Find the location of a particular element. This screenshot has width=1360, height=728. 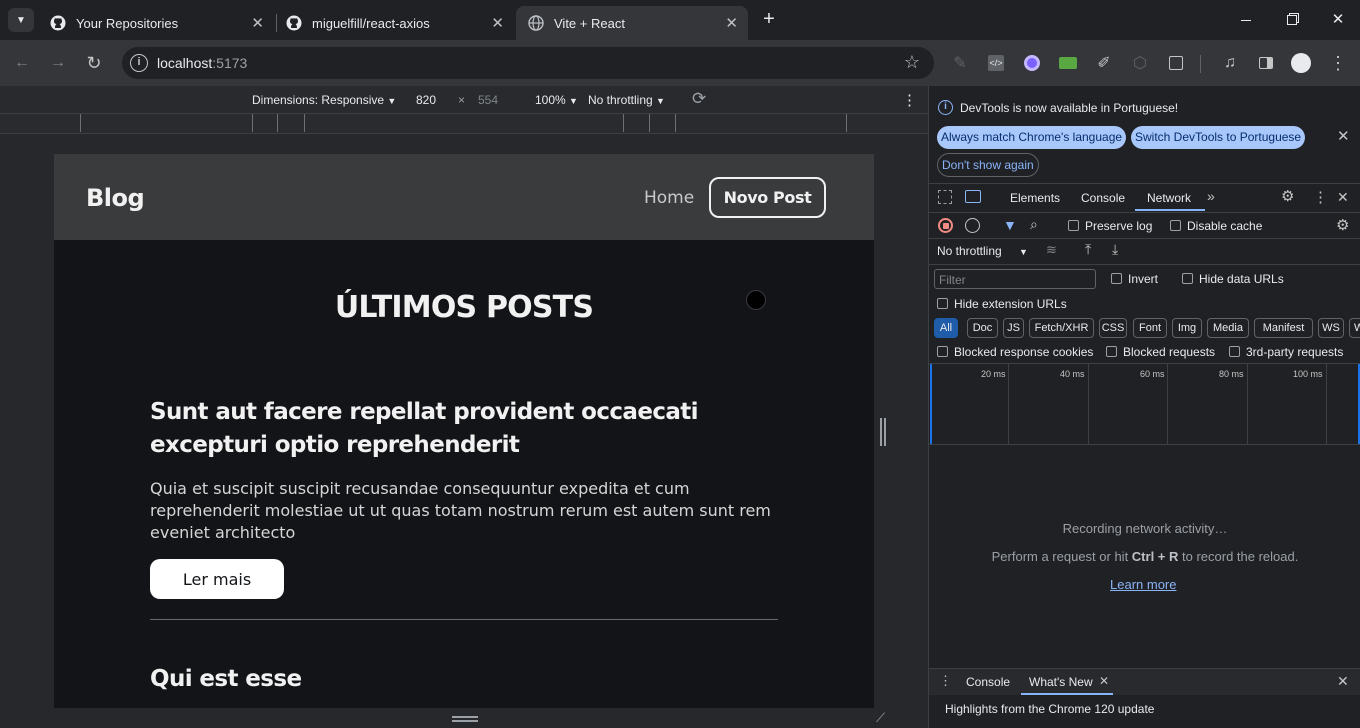

filter-img-chip: Img is located at coordinates (1187, 328).